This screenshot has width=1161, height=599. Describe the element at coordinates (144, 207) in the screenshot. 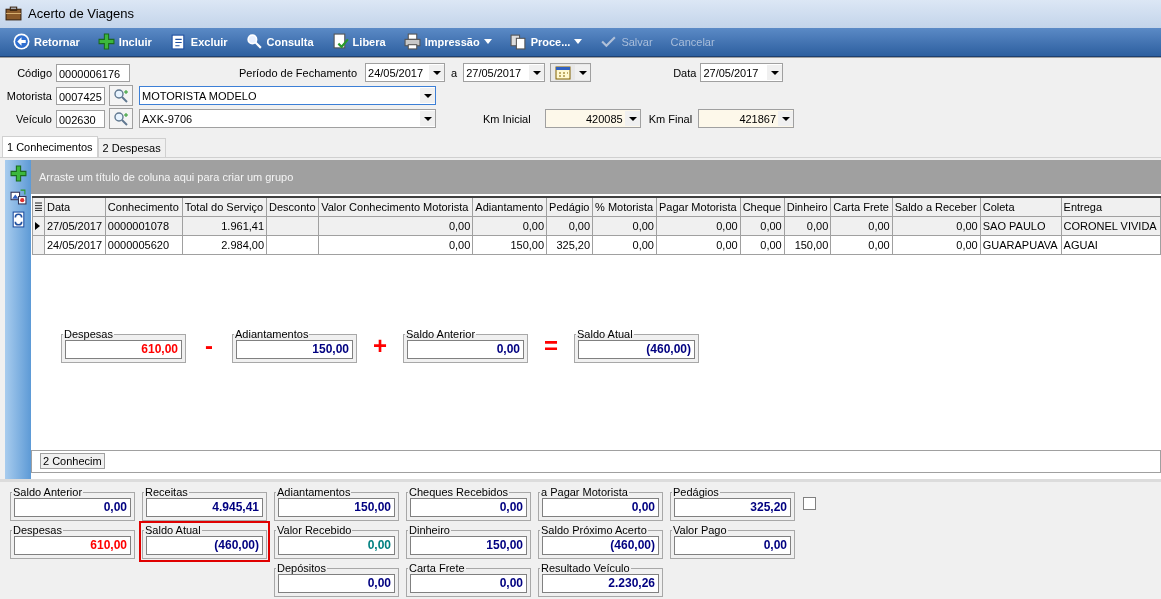

I see `column-header: Conhecimento` at that location.